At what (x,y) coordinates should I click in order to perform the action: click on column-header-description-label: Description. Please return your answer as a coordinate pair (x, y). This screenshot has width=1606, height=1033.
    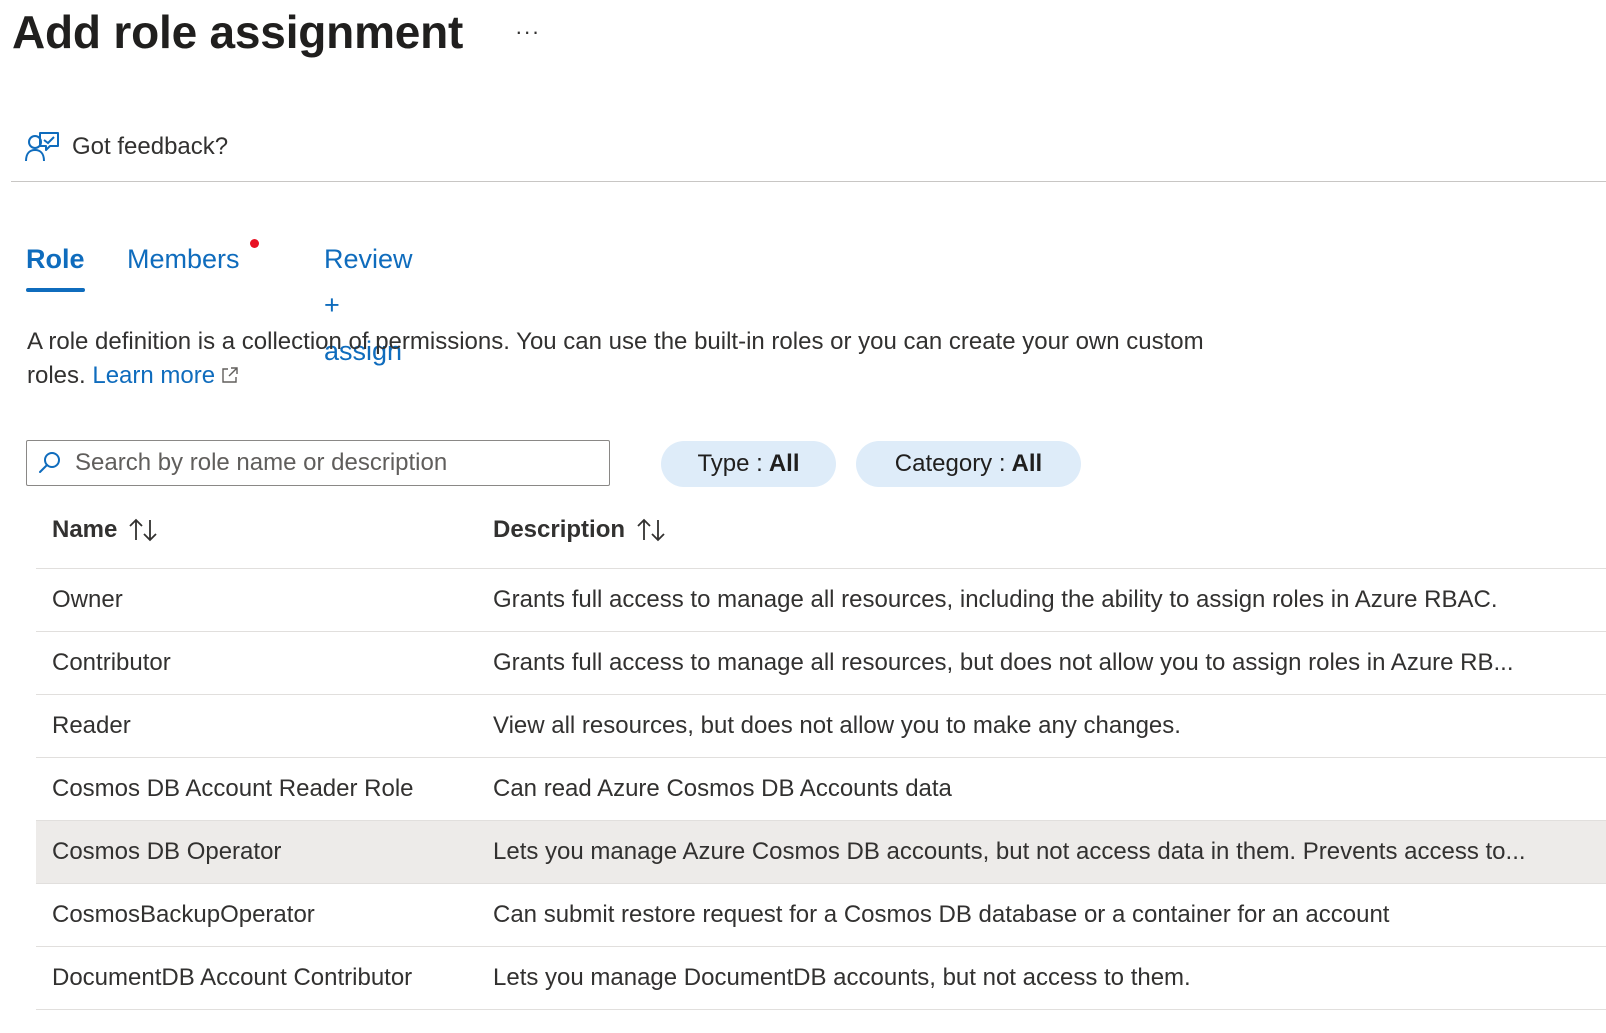
    Looking at the image, I should click on (559, 529).